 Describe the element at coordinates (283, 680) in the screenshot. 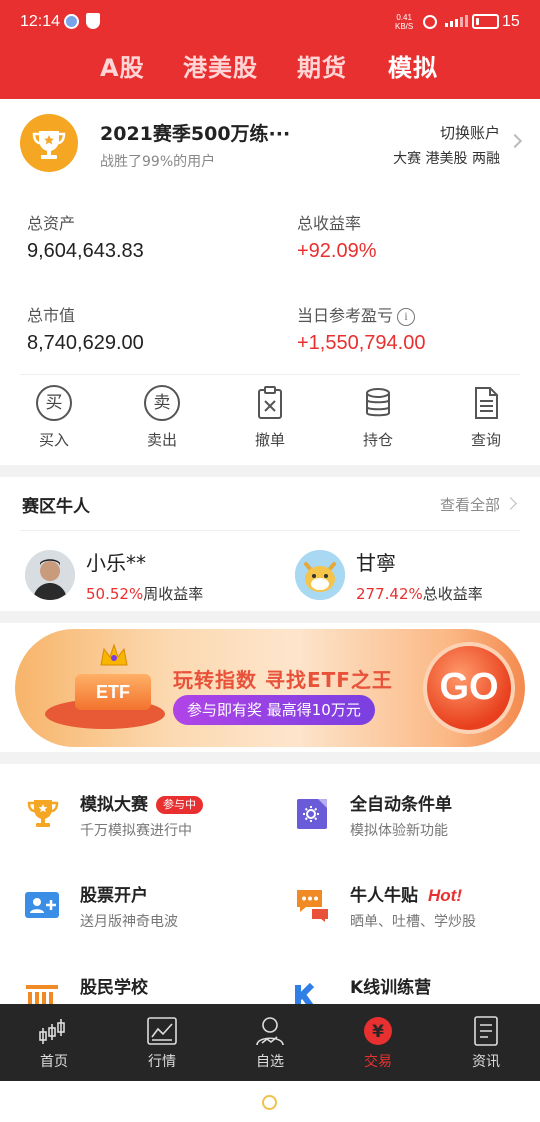

I see `banner-headline: 玩转指数 寻找ETF之王` at that location.